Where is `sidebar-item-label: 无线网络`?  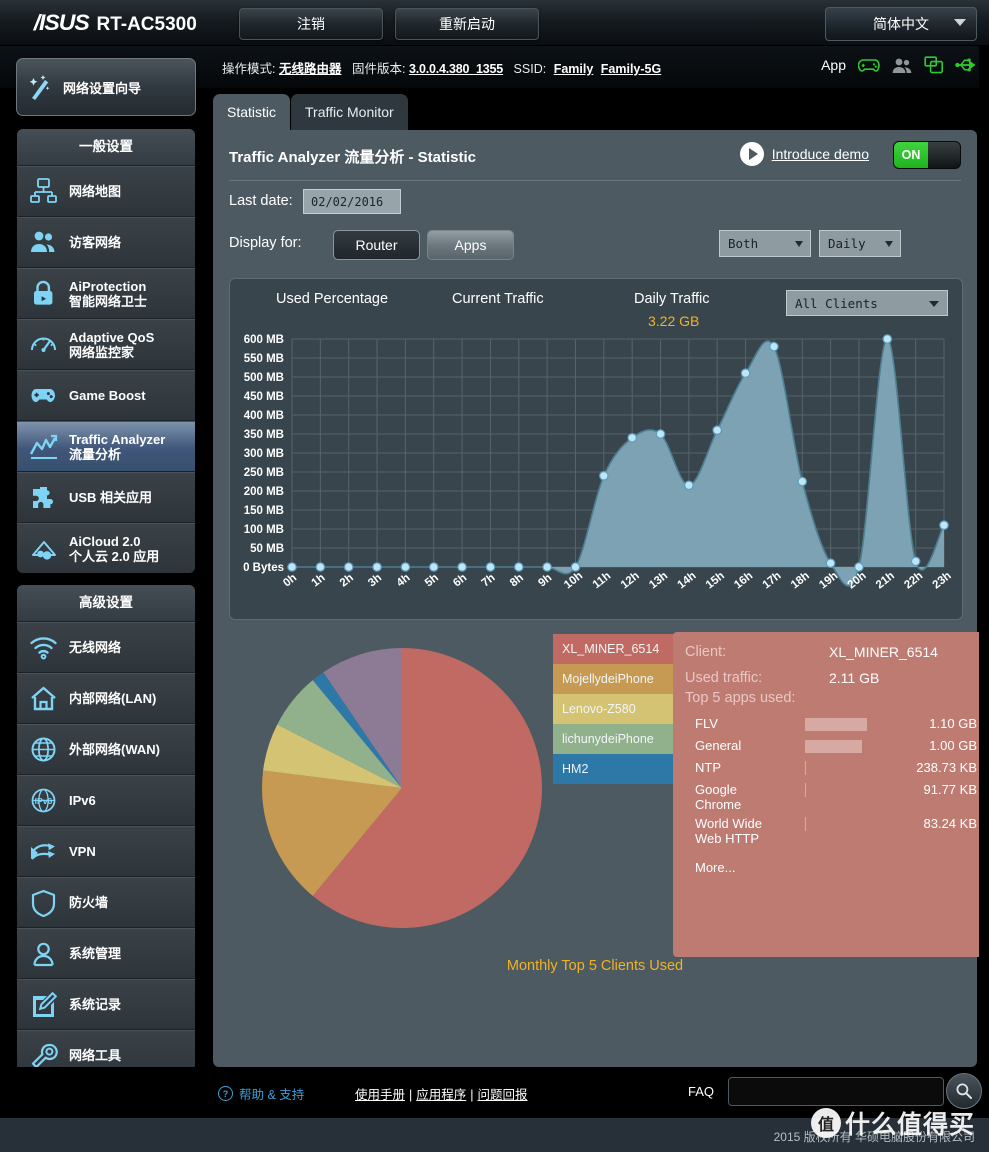
sidebar-item-label: 无线网络 is located at coordinates (95, 647).